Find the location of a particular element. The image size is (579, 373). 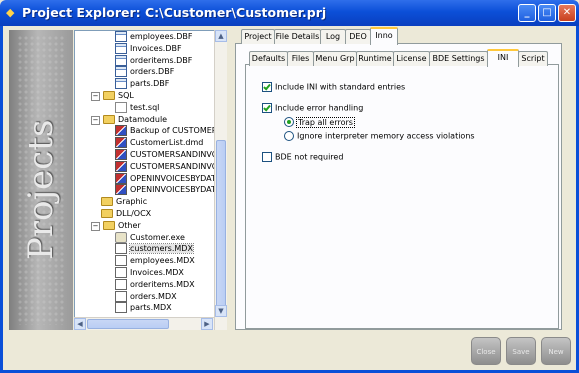

tab-ini: INI is located at coordinates (503, 58).